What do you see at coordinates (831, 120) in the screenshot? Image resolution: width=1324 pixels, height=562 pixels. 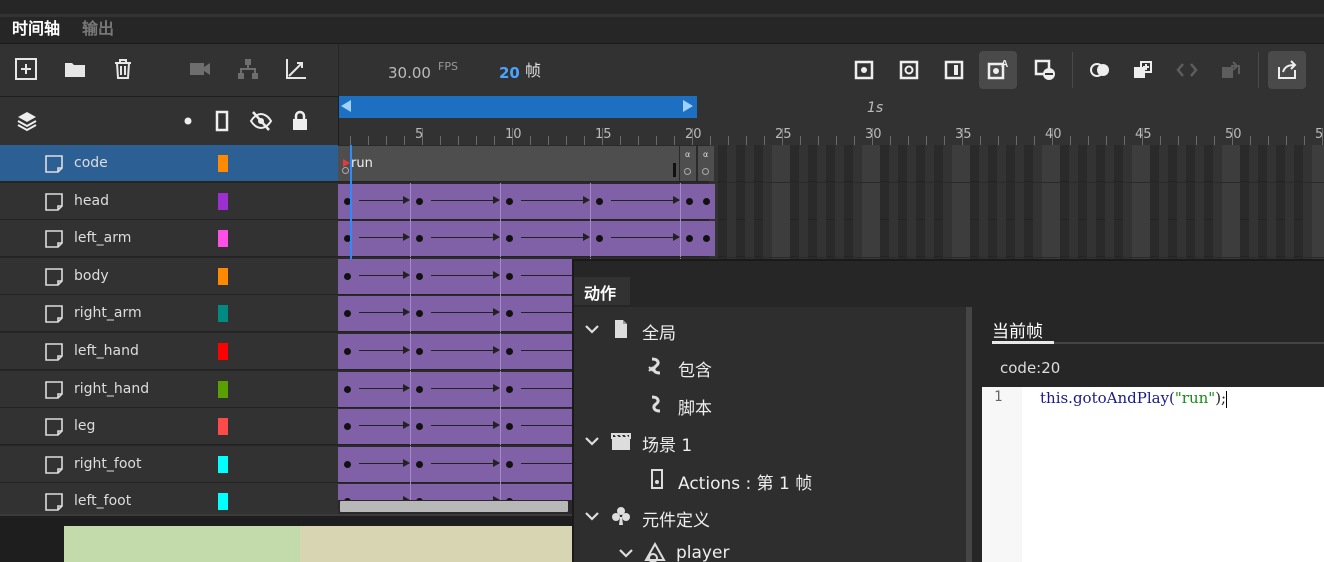 I see `frame-ruler: 1s 5 10 15 20 25 30 35 40 45 50 55` at bounding box center [831, 120].